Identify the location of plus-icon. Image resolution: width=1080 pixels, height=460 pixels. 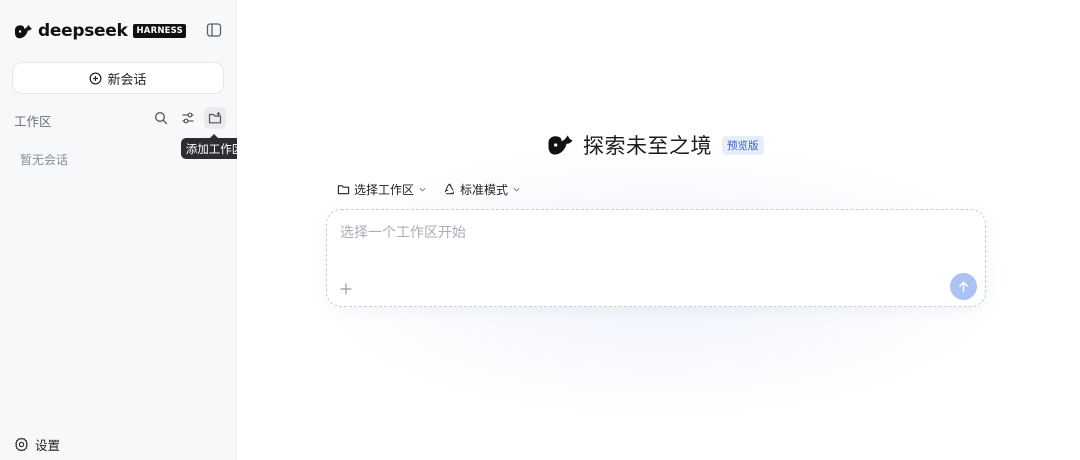
(346, 289).